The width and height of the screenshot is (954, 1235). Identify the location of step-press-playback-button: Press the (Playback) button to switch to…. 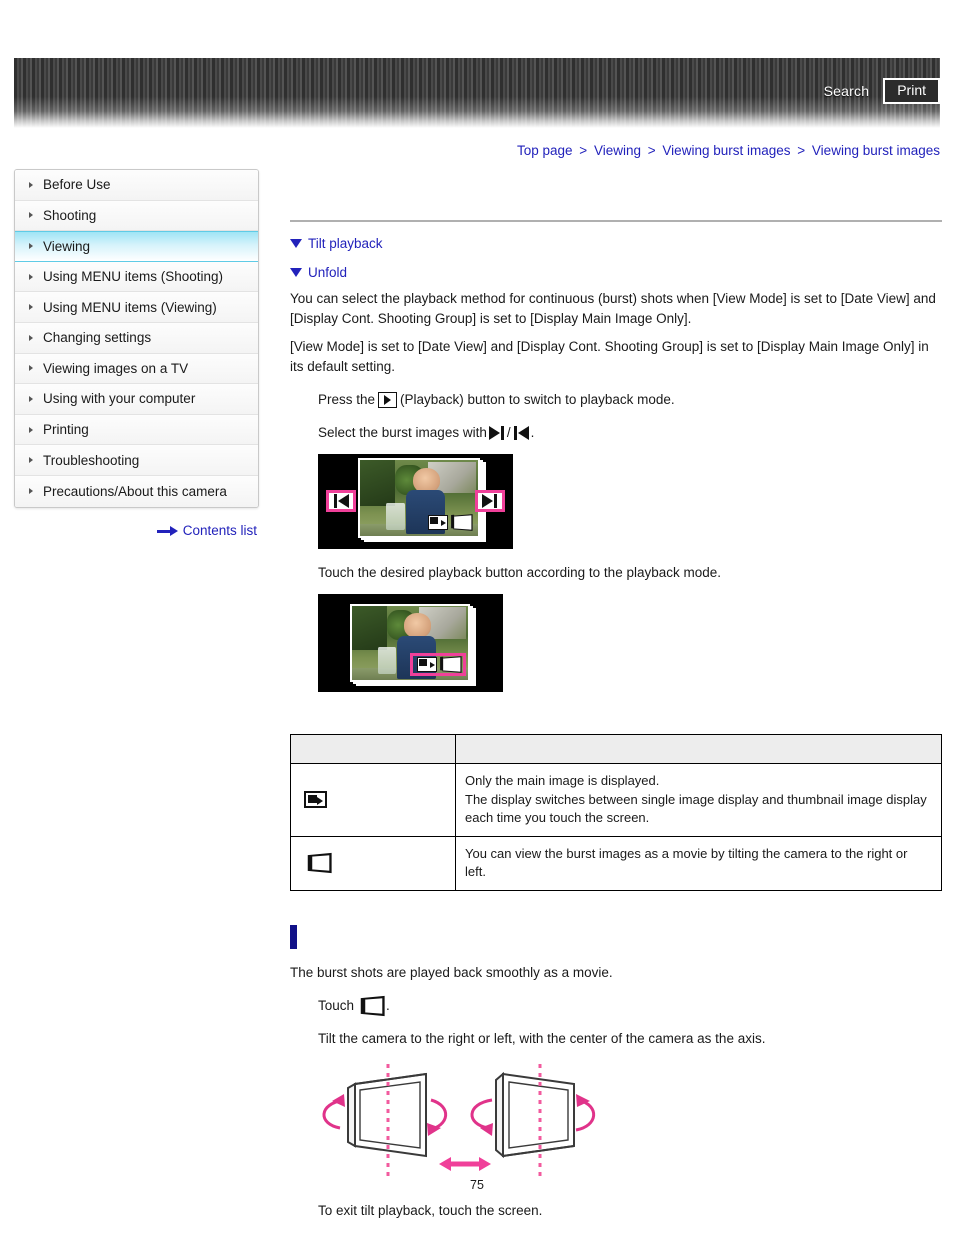
(630, 399).